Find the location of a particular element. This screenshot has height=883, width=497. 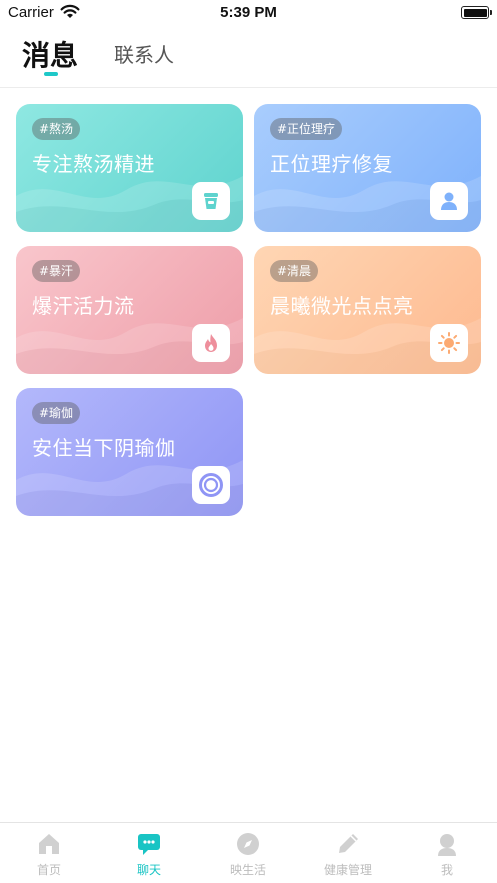

home-icon is located at coordinates (49, 844).